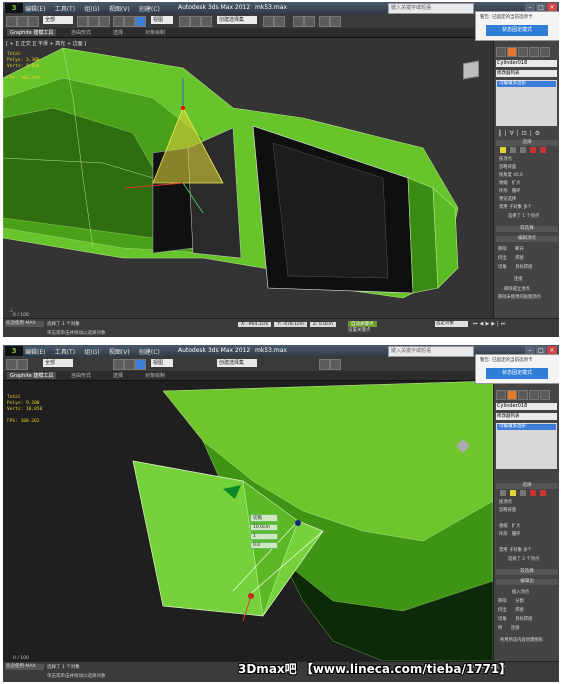  I want to click on ring-button: 环形, so click(503, 534).